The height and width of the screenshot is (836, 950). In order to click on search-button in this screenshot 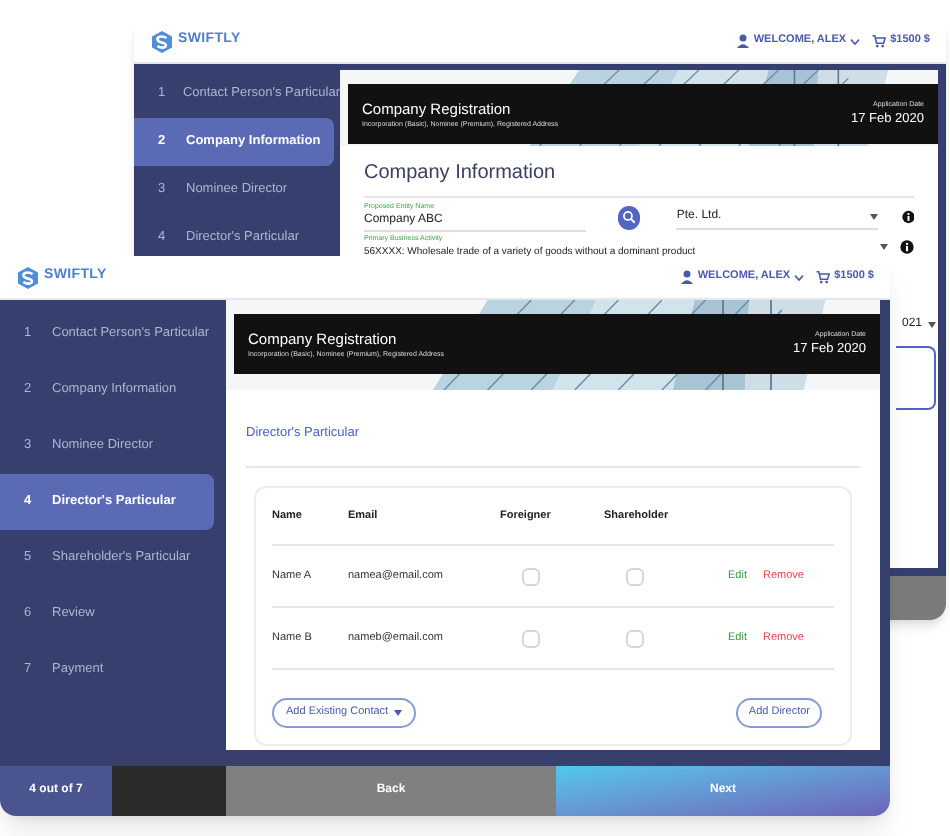, I will do `click(629, 217)`.